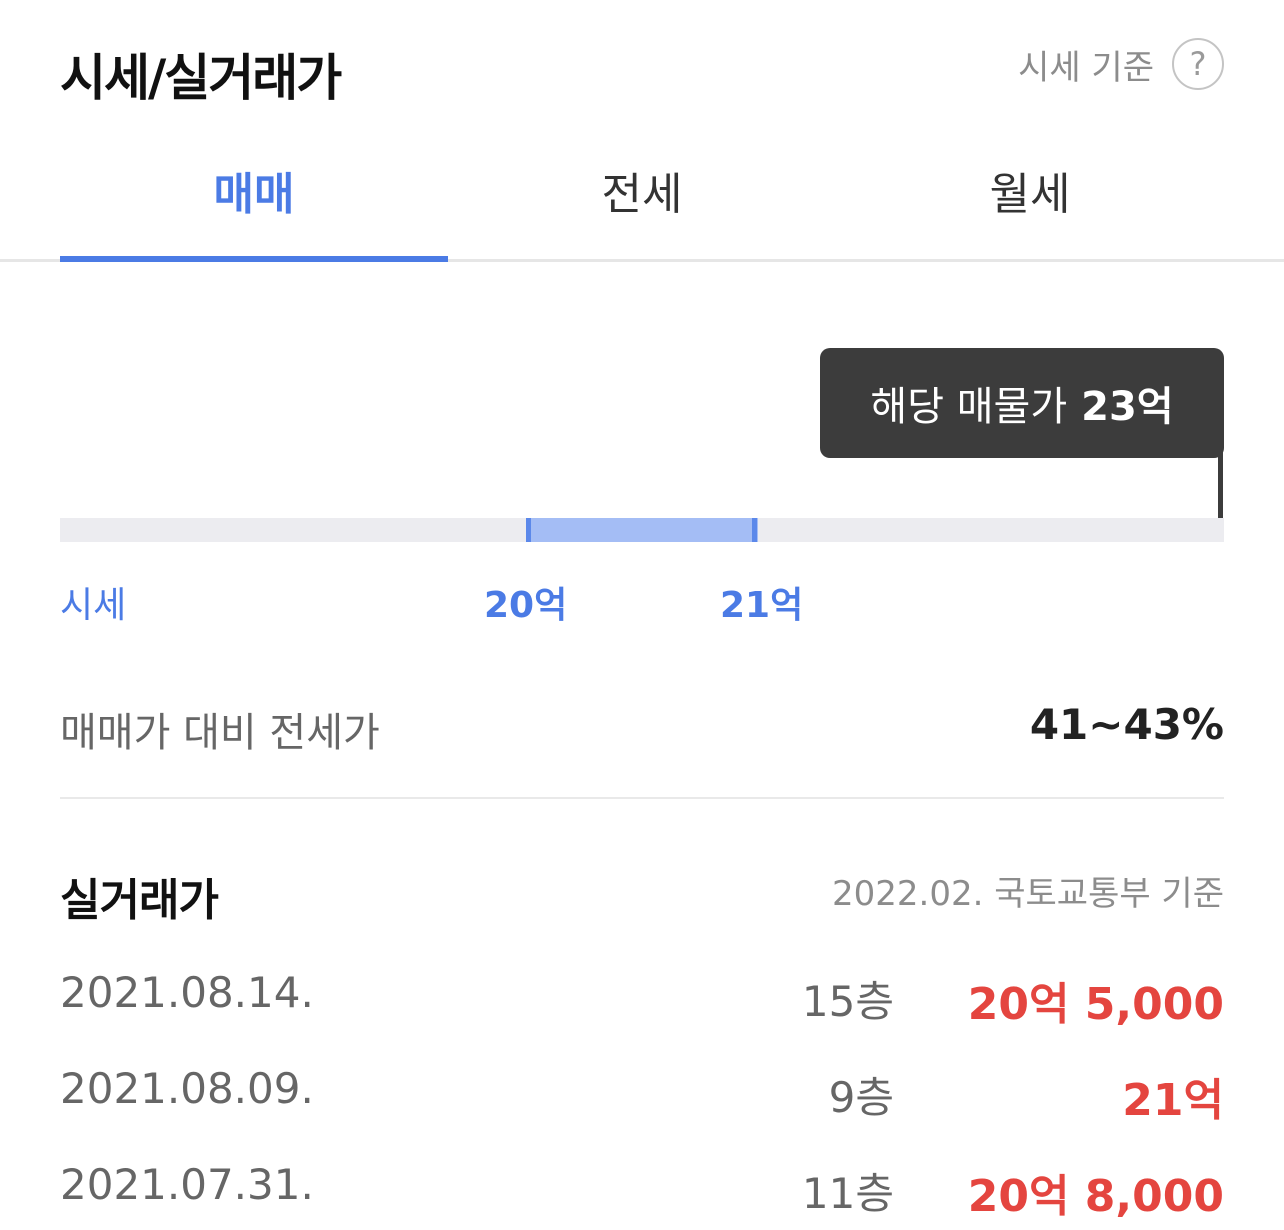 The image size is (1284, 1230). What do you see at coordinates (220, 733) in the screenshot?
I see `jeonse-ratio-label: 매매가 대비 전세가` at bounding box center [220, 733].